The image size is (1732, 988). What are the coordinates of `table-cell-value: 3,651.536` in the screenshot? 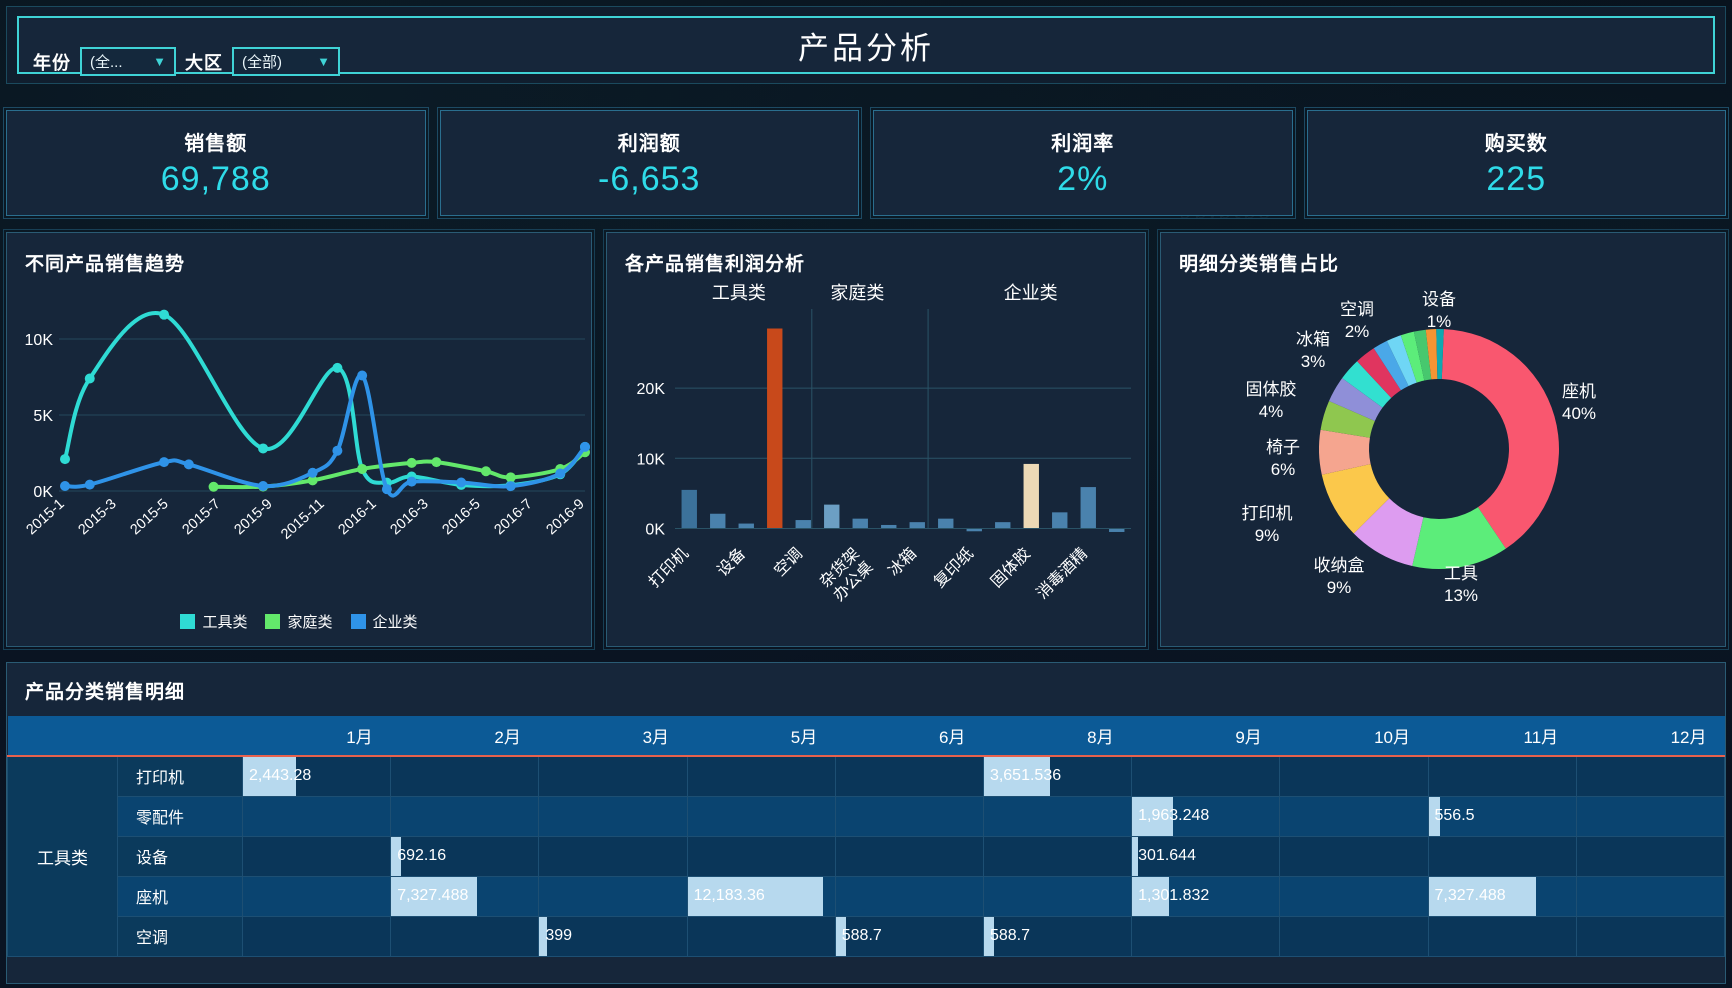 It's located at (1057, 776).